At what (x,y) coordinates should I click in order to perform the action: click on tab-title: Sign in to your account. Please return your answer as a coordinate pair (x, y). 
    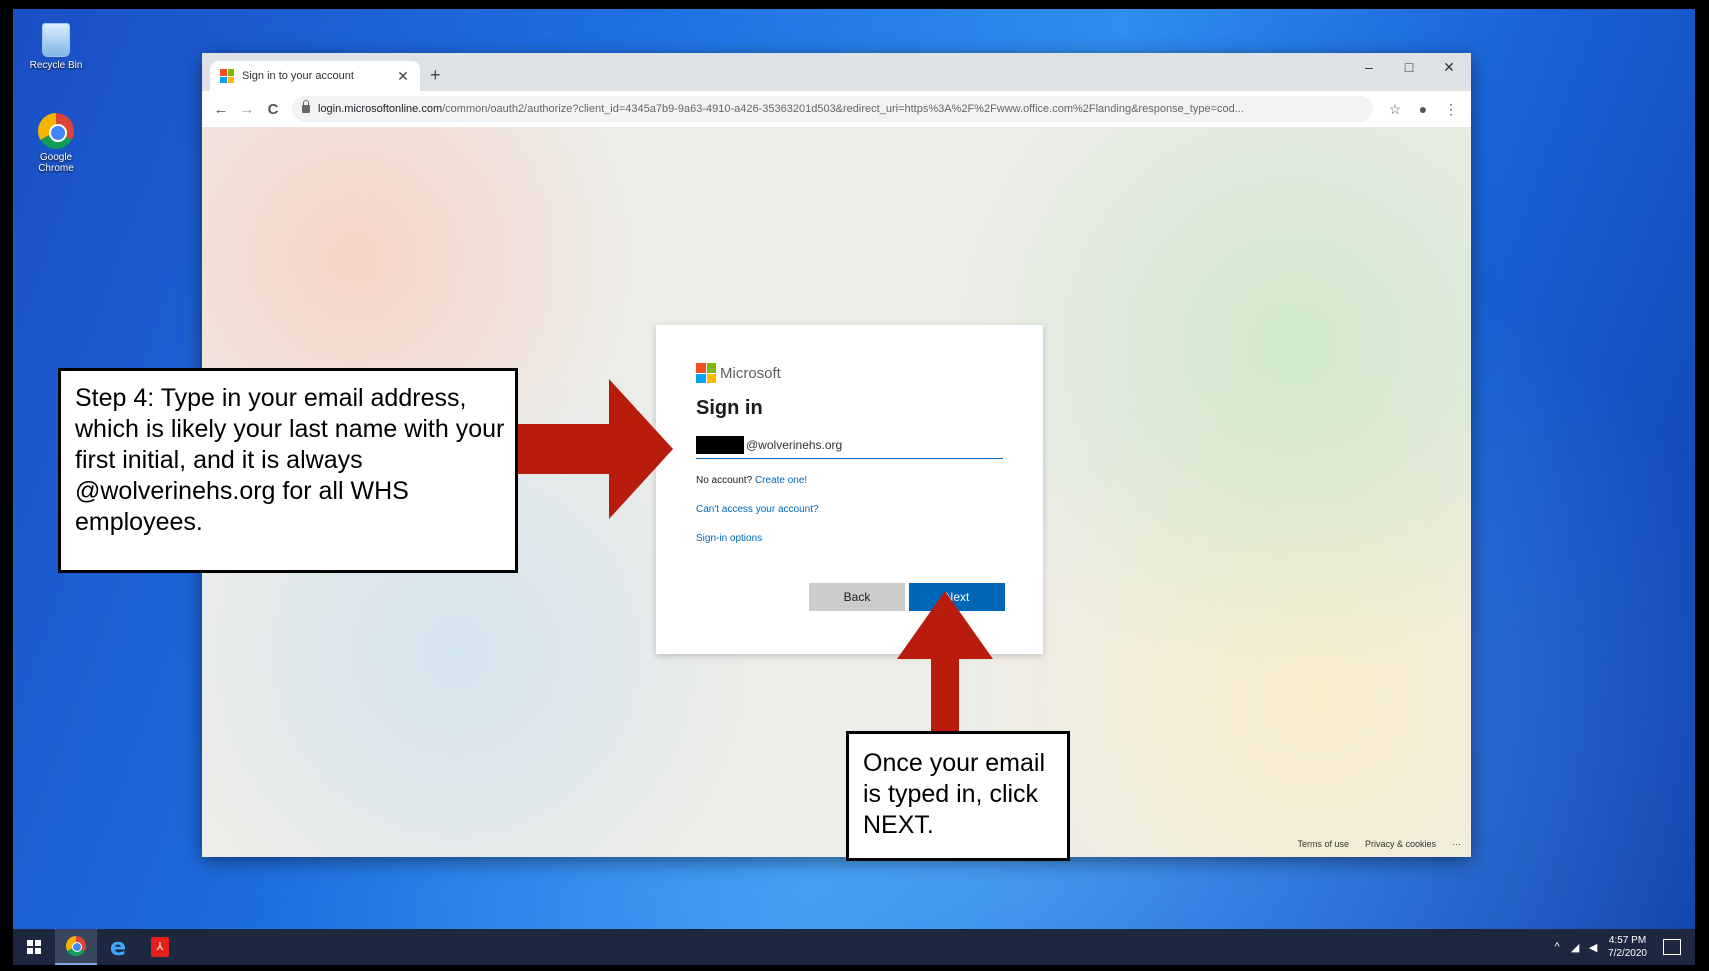
    Looking at the image, I should click on (298, 76).